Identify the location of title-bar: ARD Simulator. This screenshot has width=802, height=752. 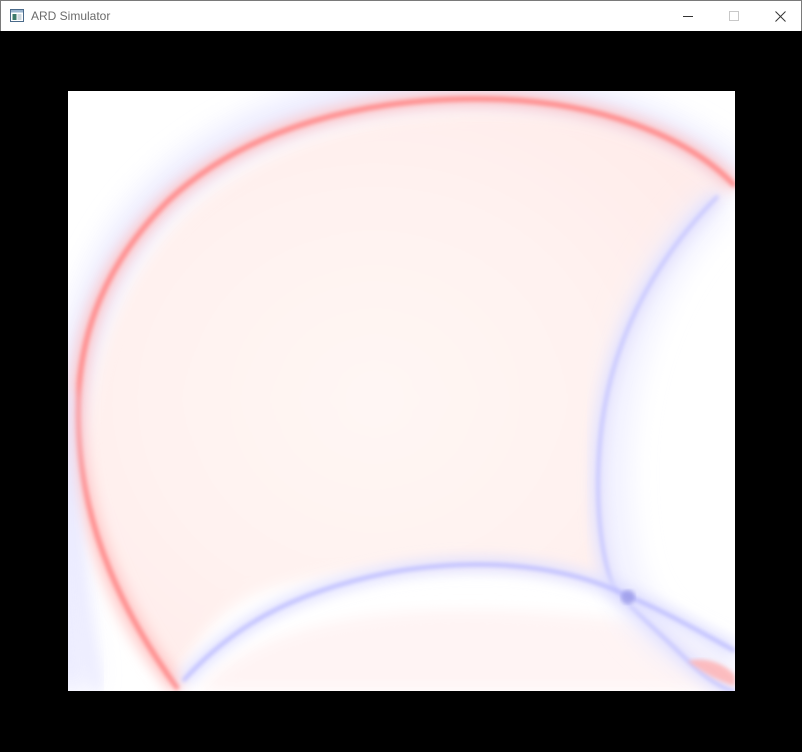
(401, 15).